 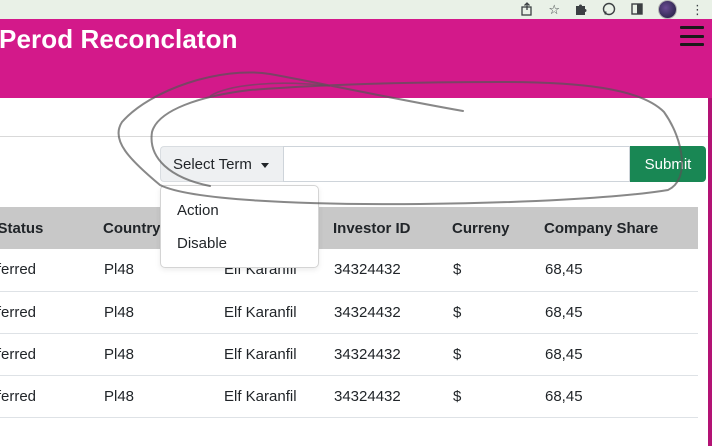 I want to click on select-term-dropdown-menu: Action Disable, so click(x=239, y=226).